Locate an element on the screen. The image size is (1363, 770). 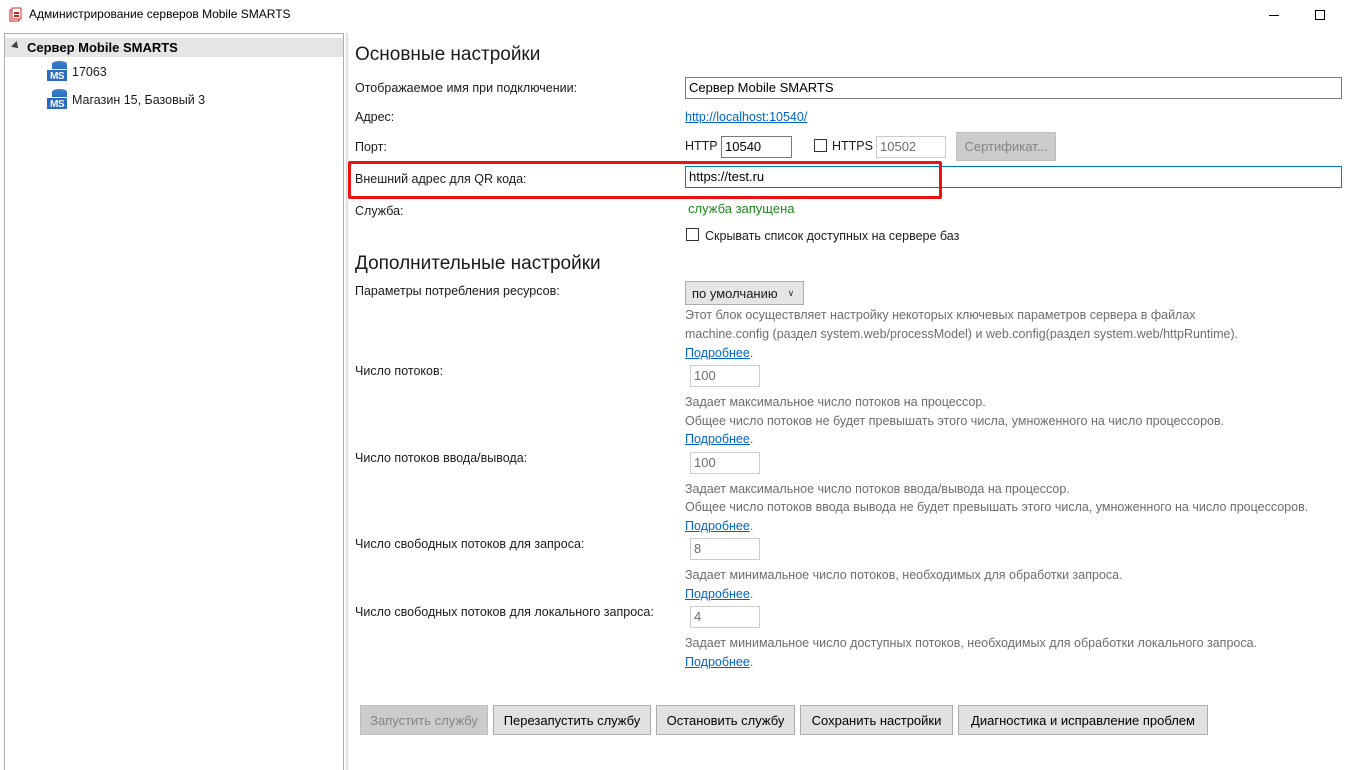
hide-databases-checkbox is located at coordinates (692, 234).